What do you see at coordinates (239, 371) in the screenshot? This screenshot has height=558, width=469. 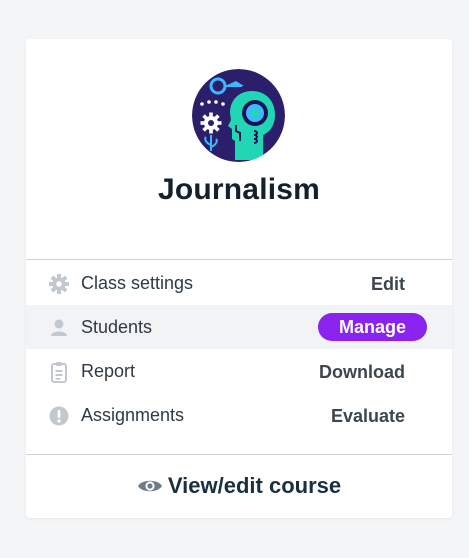 I see `menu-row-report: Report Download` at bounding box center [239, 371].